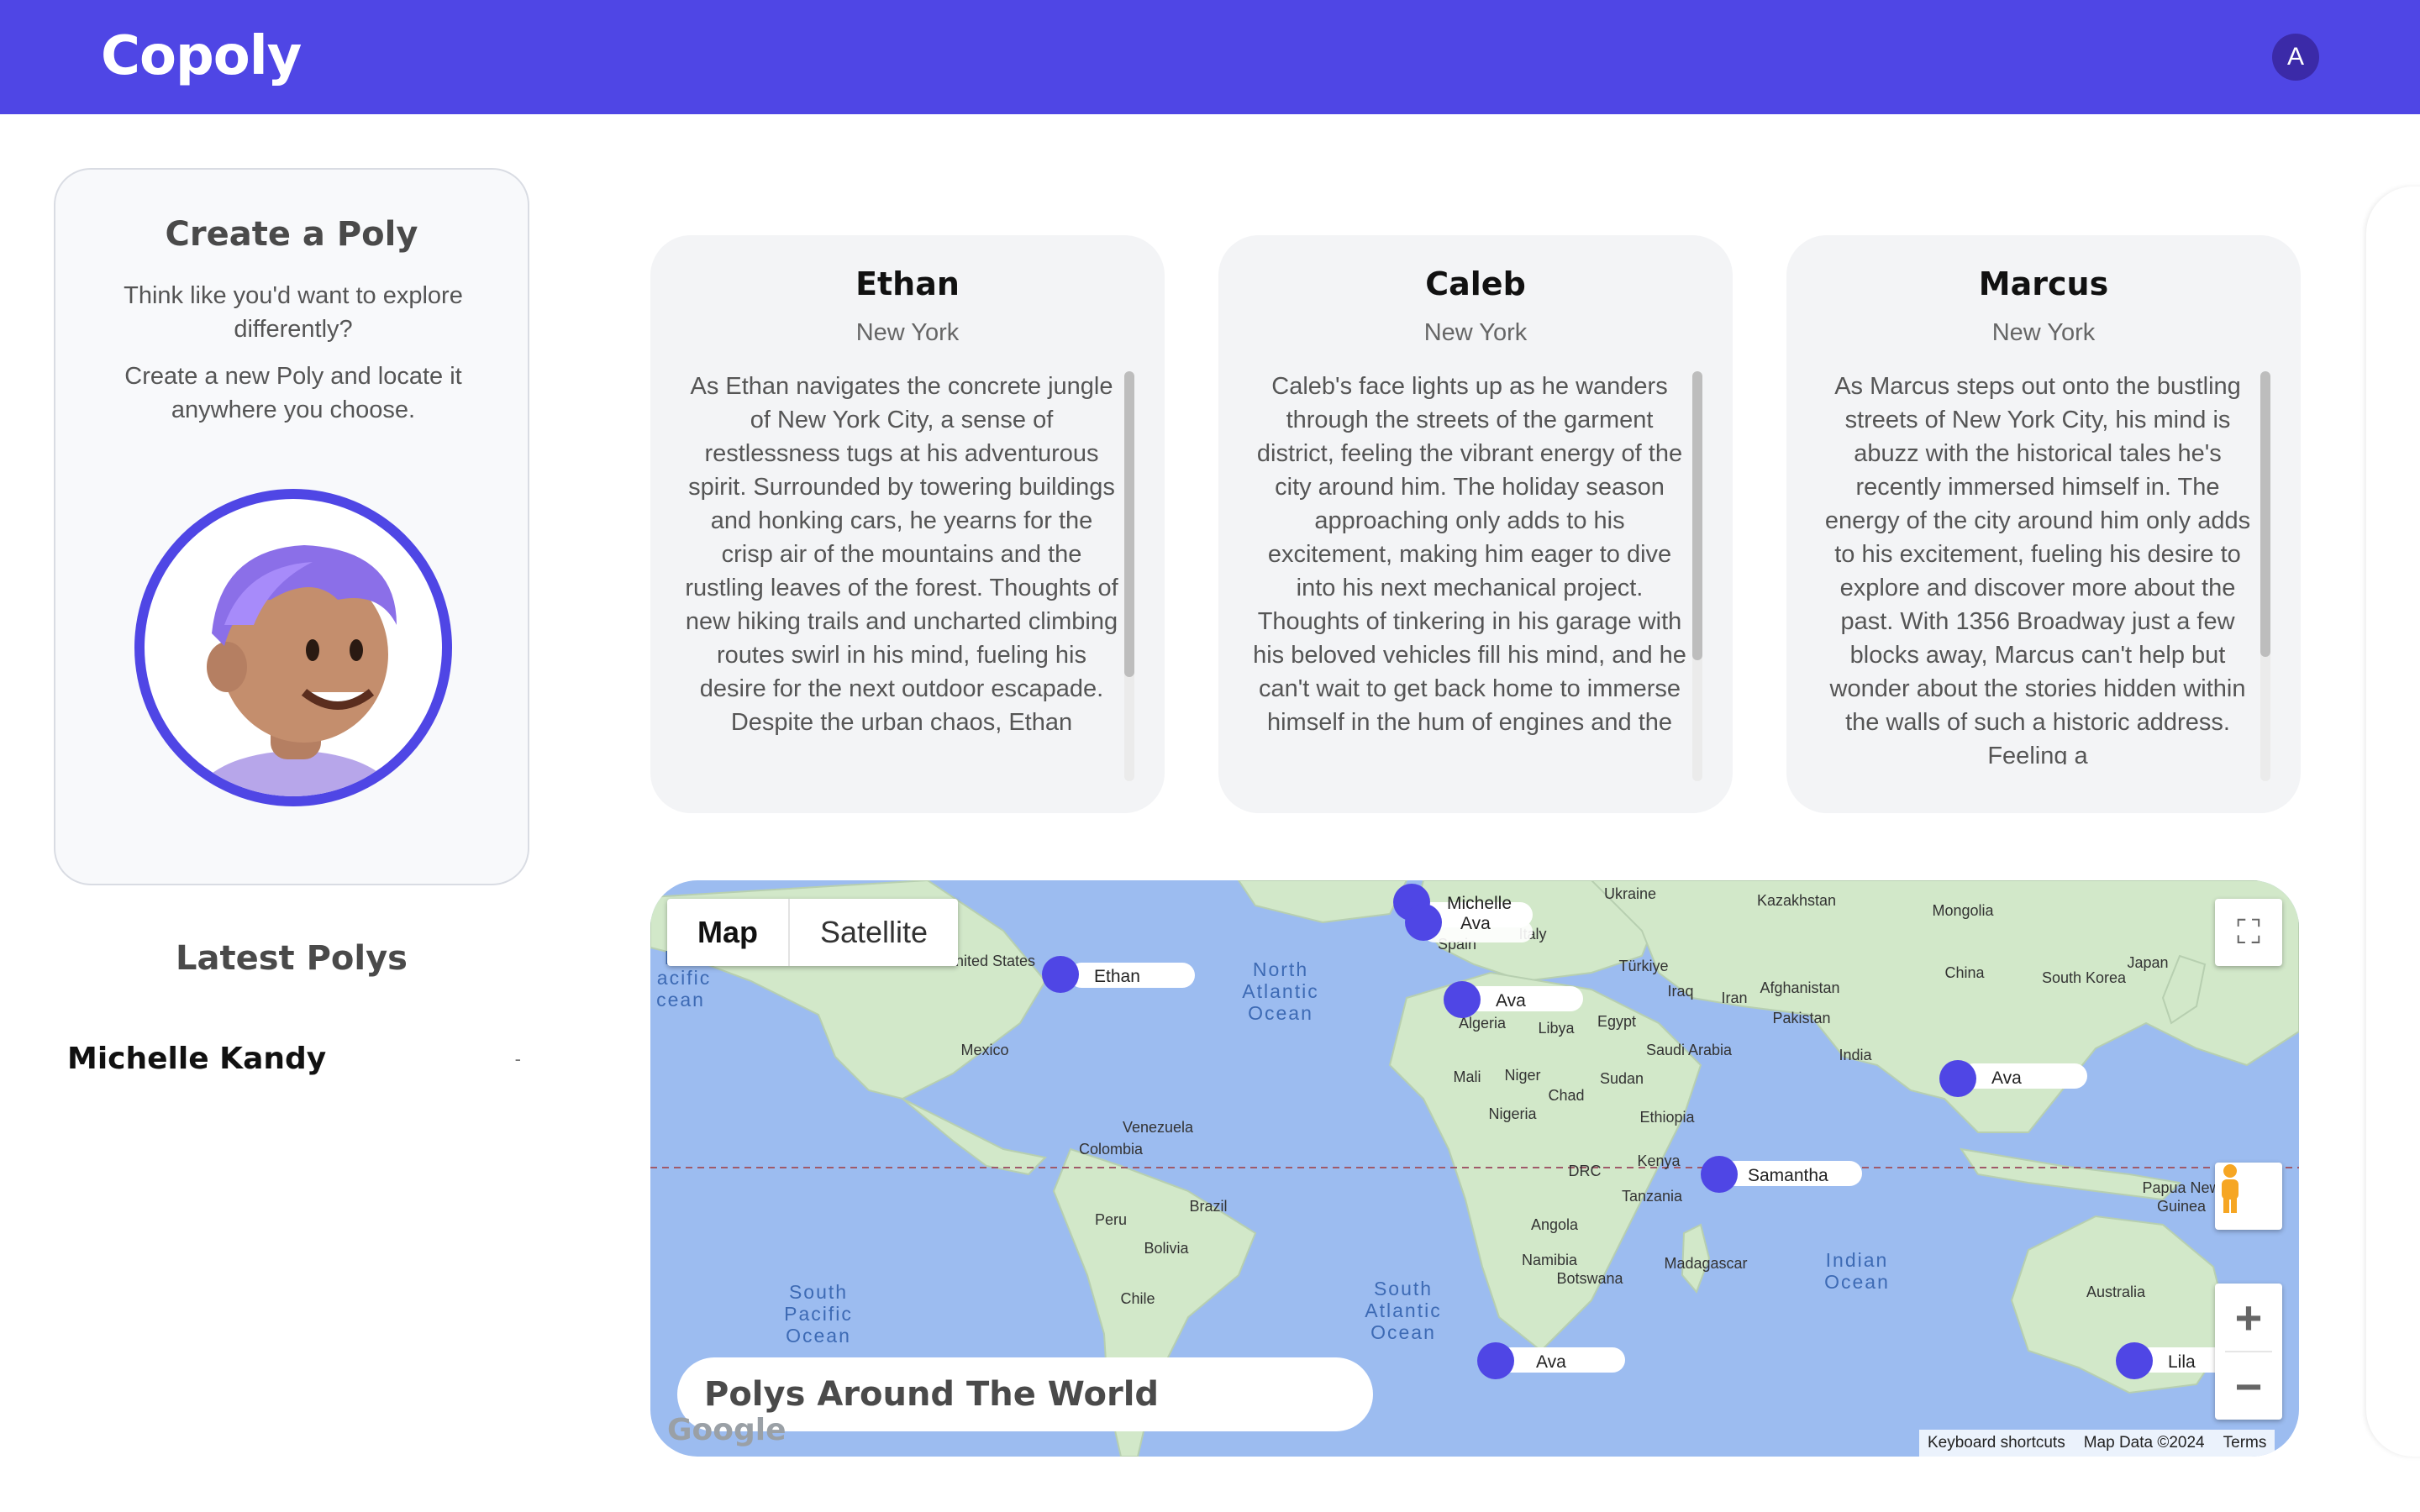 The image size is (2420, 1512). Describe the element at coordinates (1801, 1018) in the screenshot. I see `label-country: Pakistan` at that location.